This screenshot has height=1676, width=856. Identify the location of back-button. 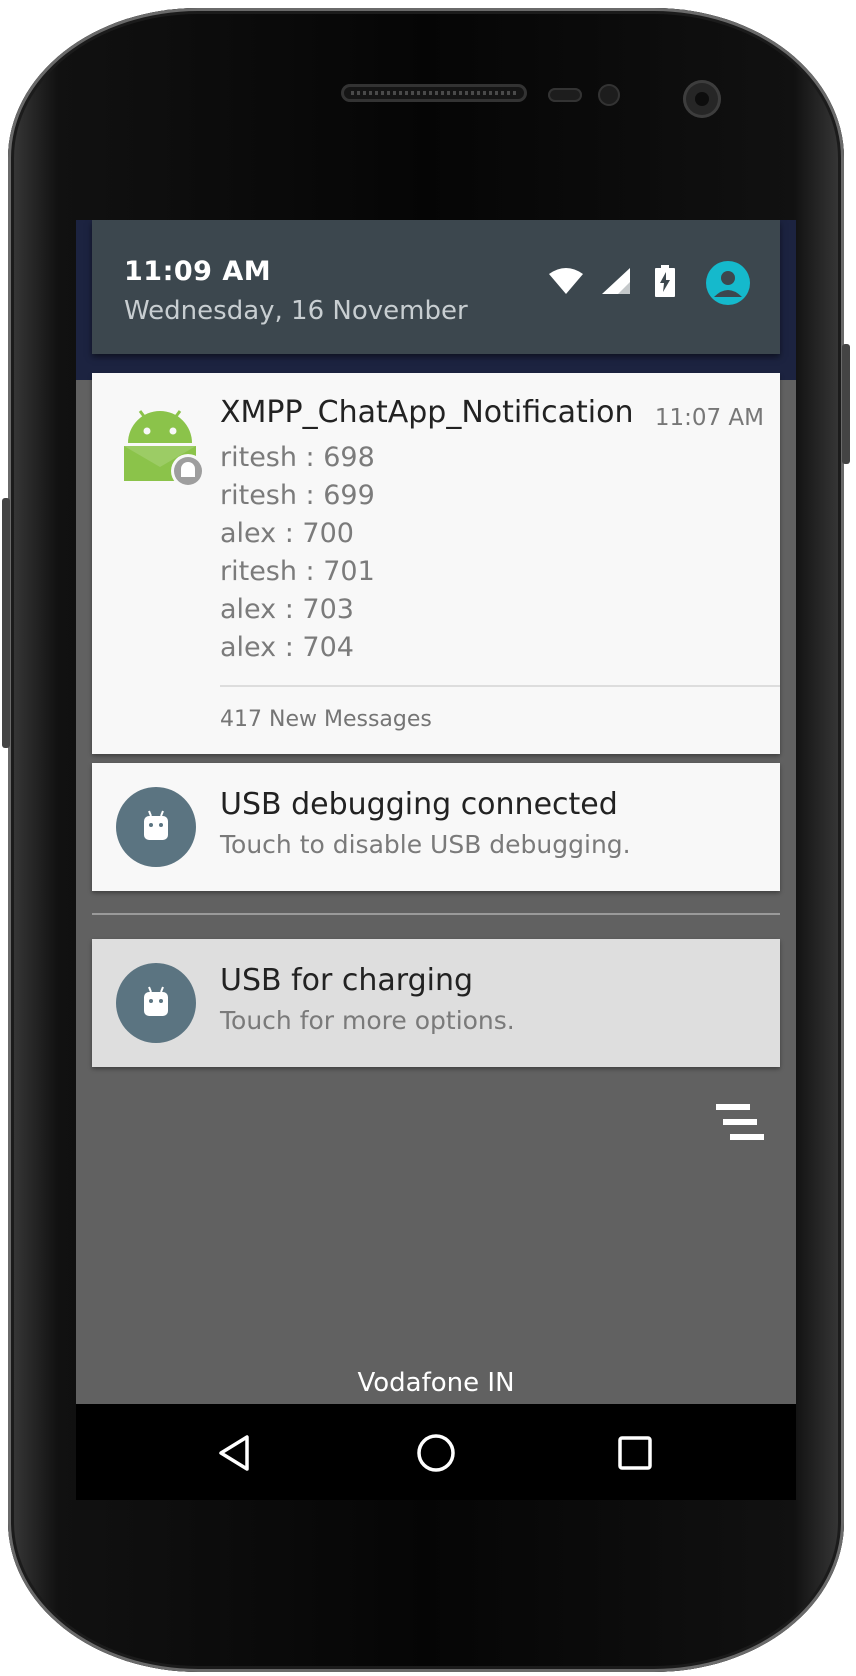
(237, 1453).